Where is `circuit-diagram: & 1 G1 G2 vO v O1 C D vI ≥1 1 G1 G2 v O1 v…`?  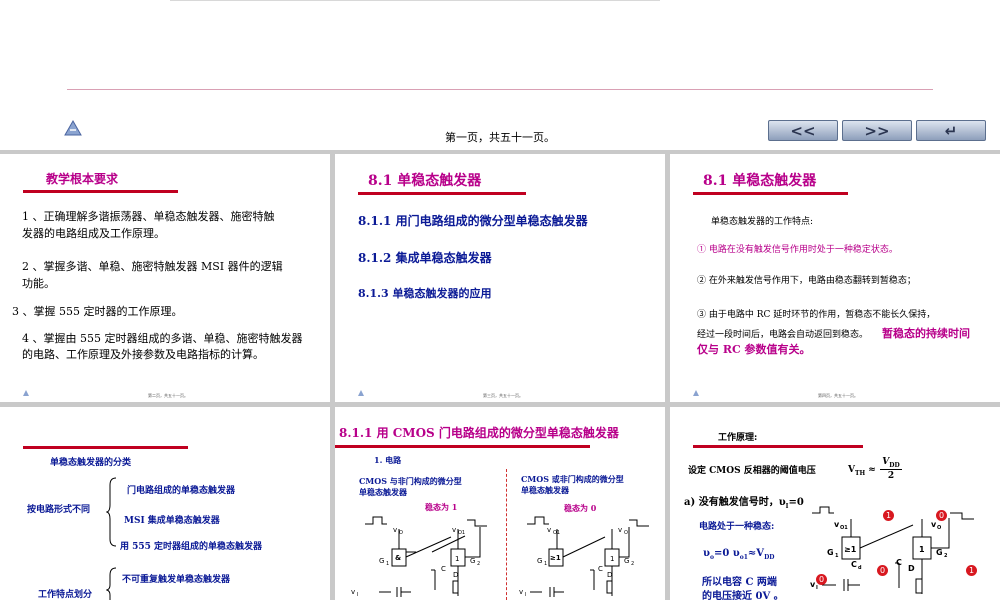 circuit-diagram: & 1 G1 G2 vO v O1 C D vI ≥1 1 G1 G2 v O1 v… is located at coordinates (500, 557).